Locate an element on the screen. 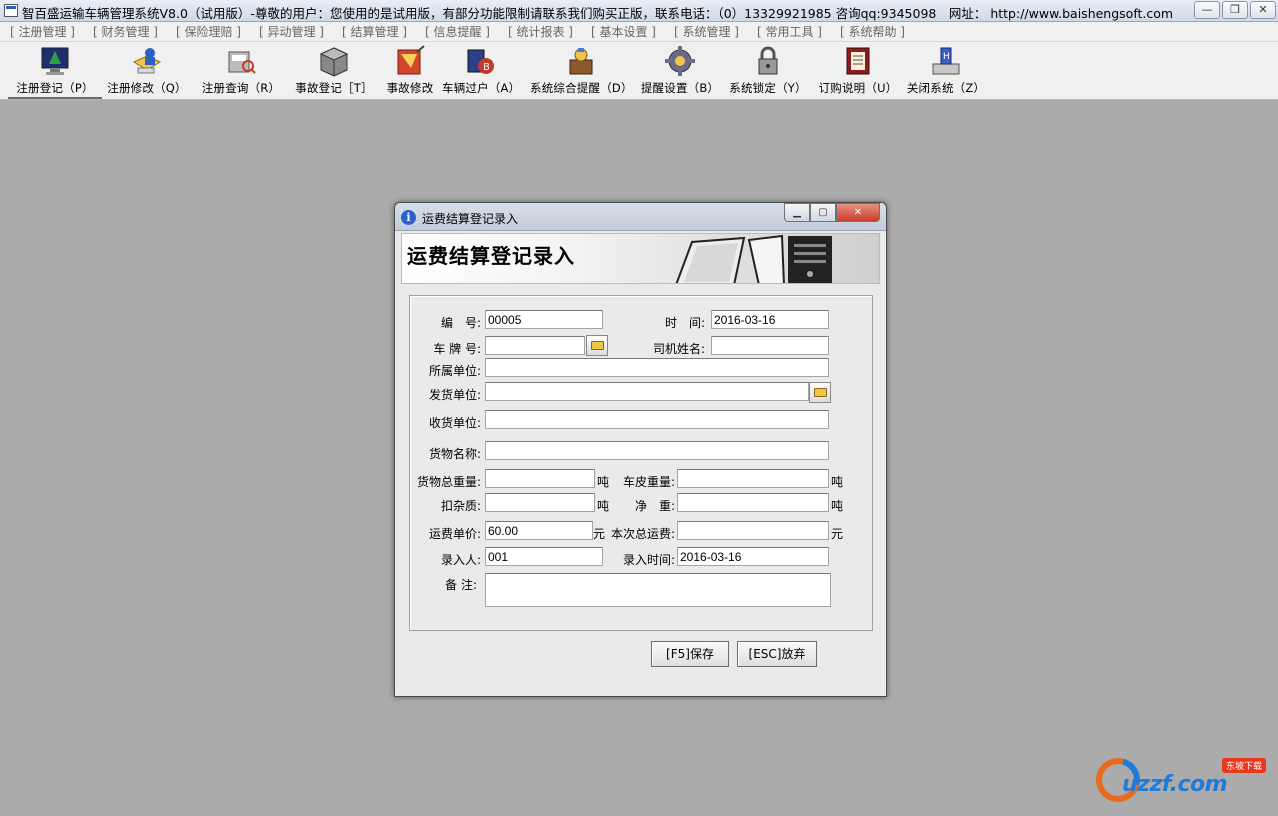  net-weight-unit: 吨 is located at coordinates (837, 506).